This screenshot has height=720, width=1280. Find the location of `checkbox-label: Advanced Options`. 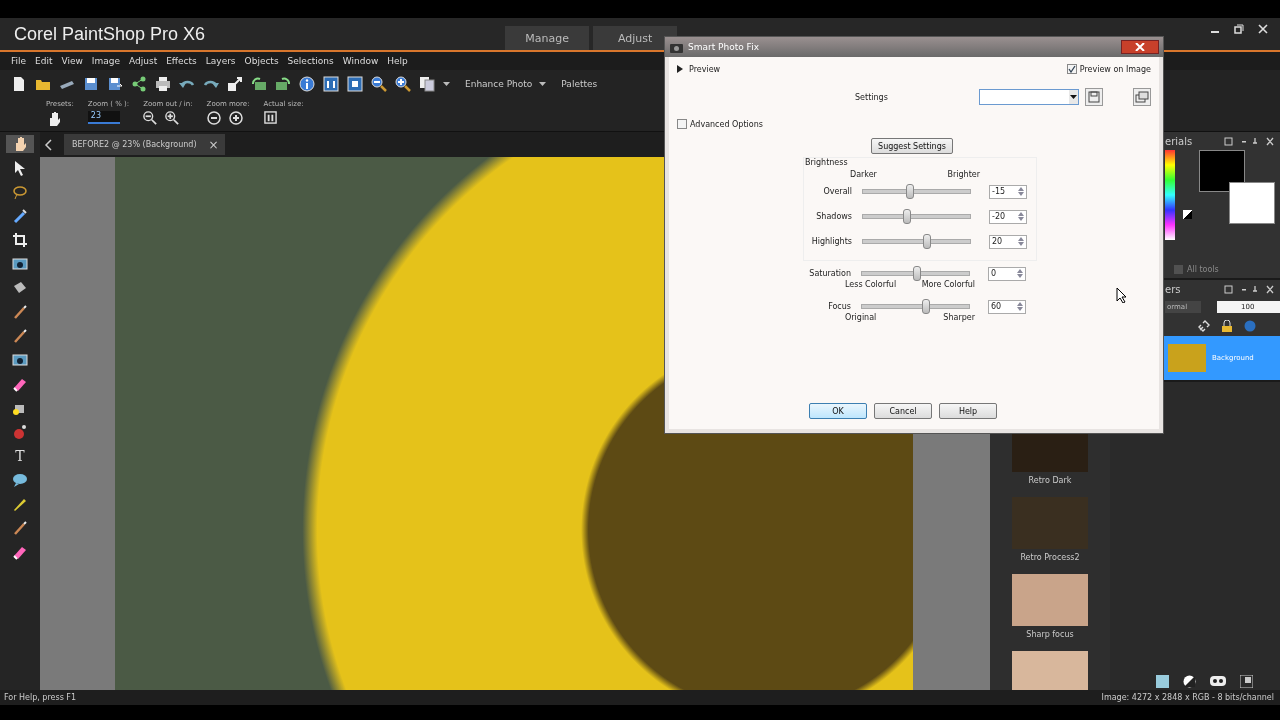

checkbox-label: Advanced Options is located at coordinates (726, 124).